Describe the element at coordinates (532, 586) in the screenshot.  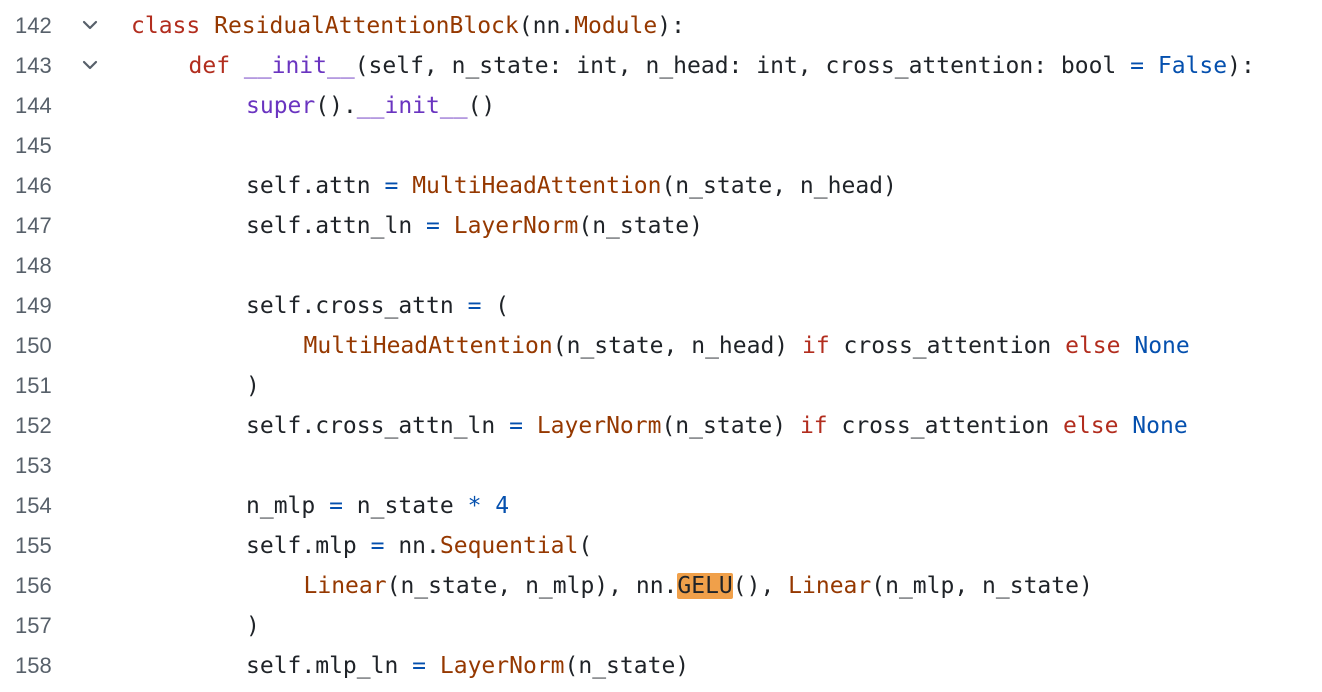
I see `code-token: (n_state, n_mlp), nn.` at that location.